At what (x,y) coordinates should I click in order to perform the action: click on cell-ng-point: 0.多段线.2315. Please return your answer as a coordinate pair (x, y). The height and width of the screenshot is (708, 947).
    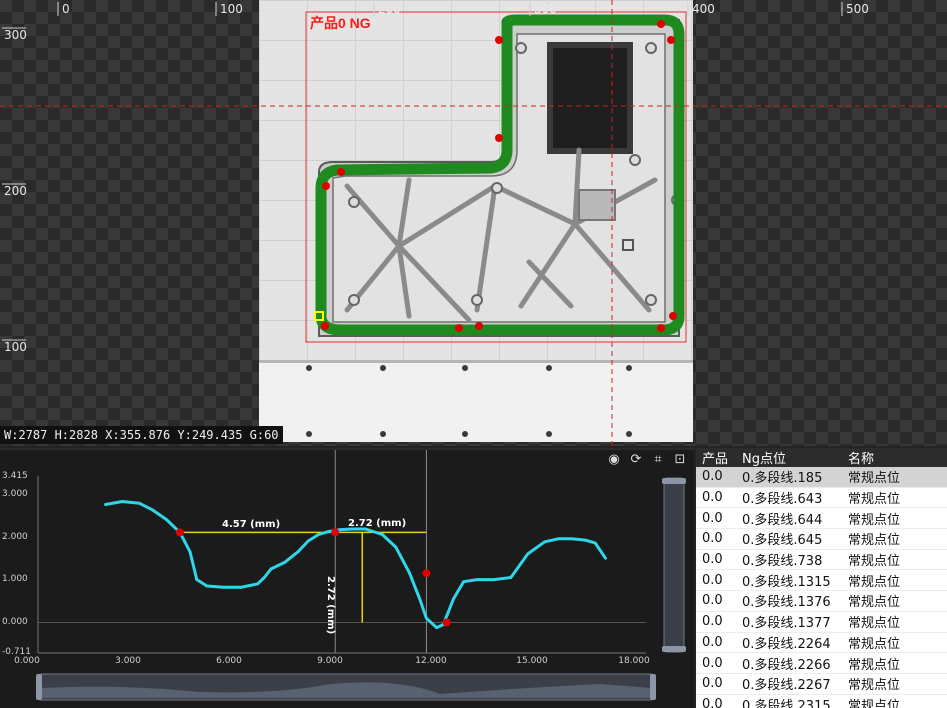
    Looking at the image, I should click on (786, 703).